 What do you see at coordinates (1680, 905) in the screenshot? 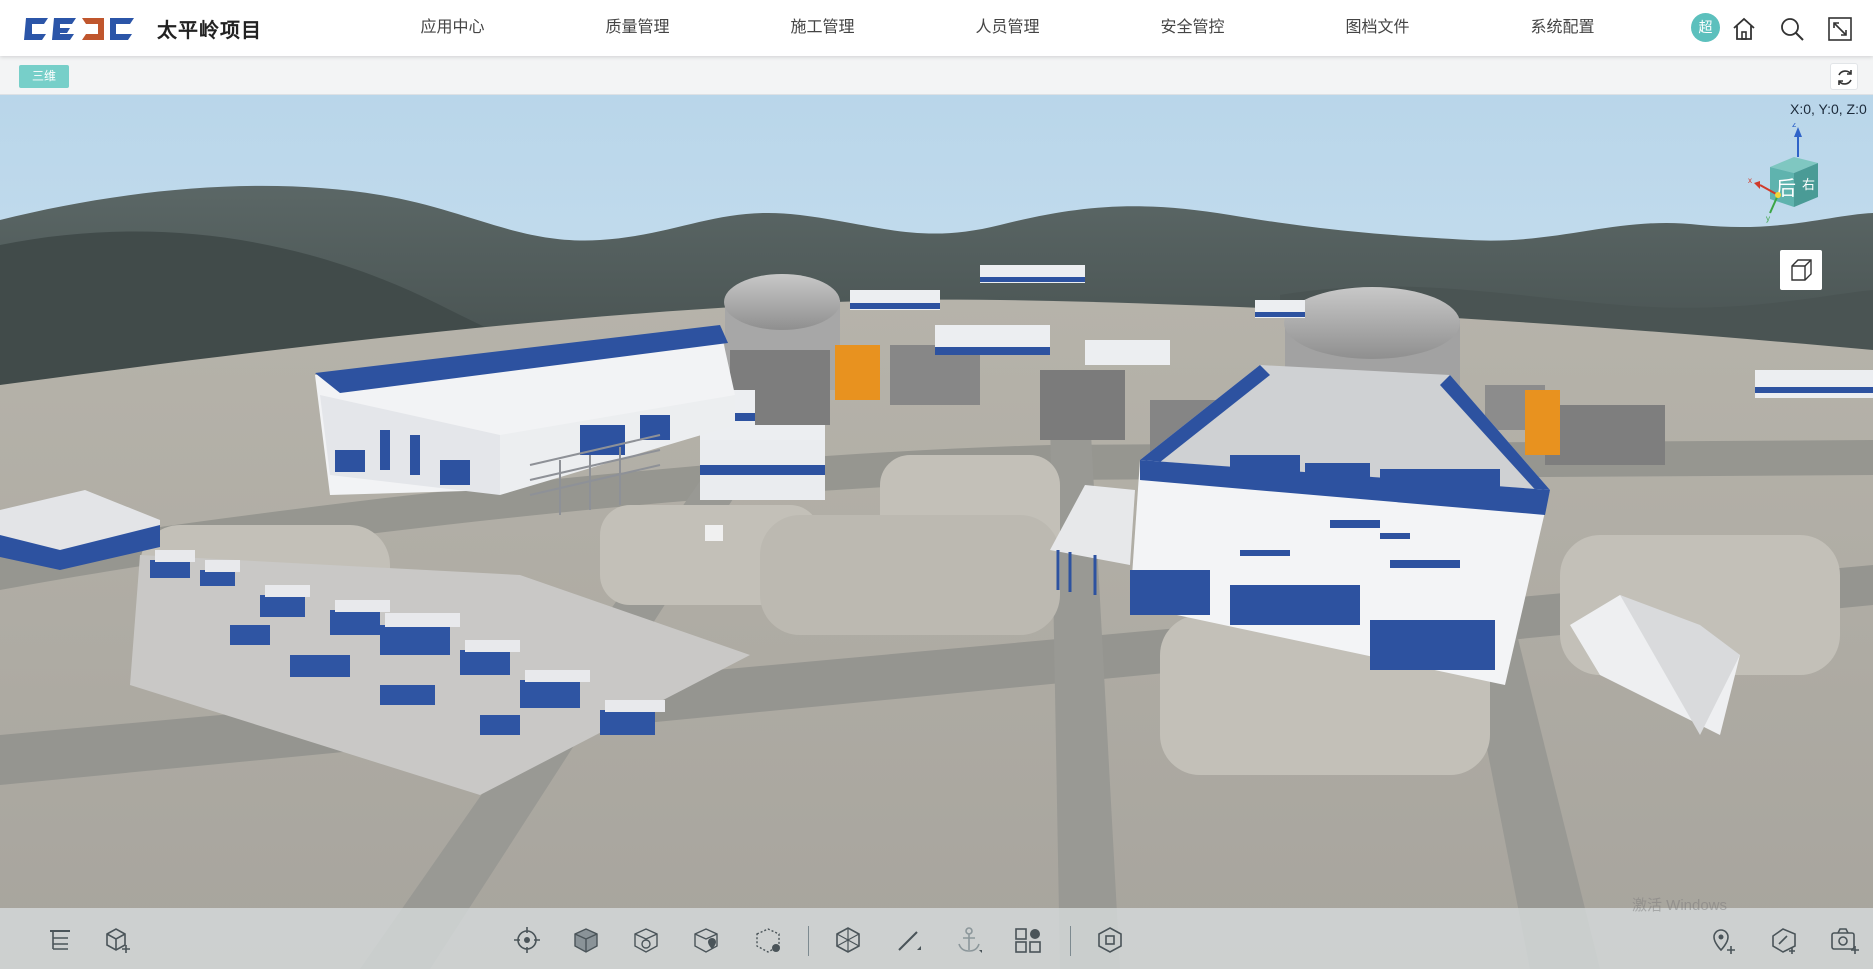
I see `windows-activation-watermark: 激活 Windows` at bounding box center [1680, 905].